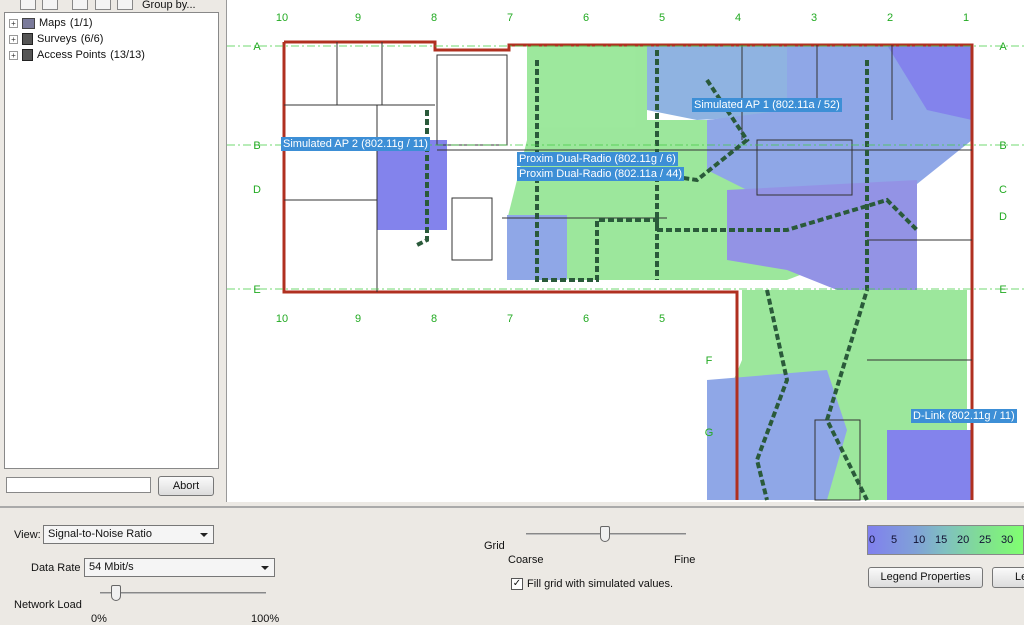 The width and height of the screenshot is (1024, 625). Describe the element at coordinates (890, 18) in the screenshot. I see `grid-axis-label: 2` at that location.